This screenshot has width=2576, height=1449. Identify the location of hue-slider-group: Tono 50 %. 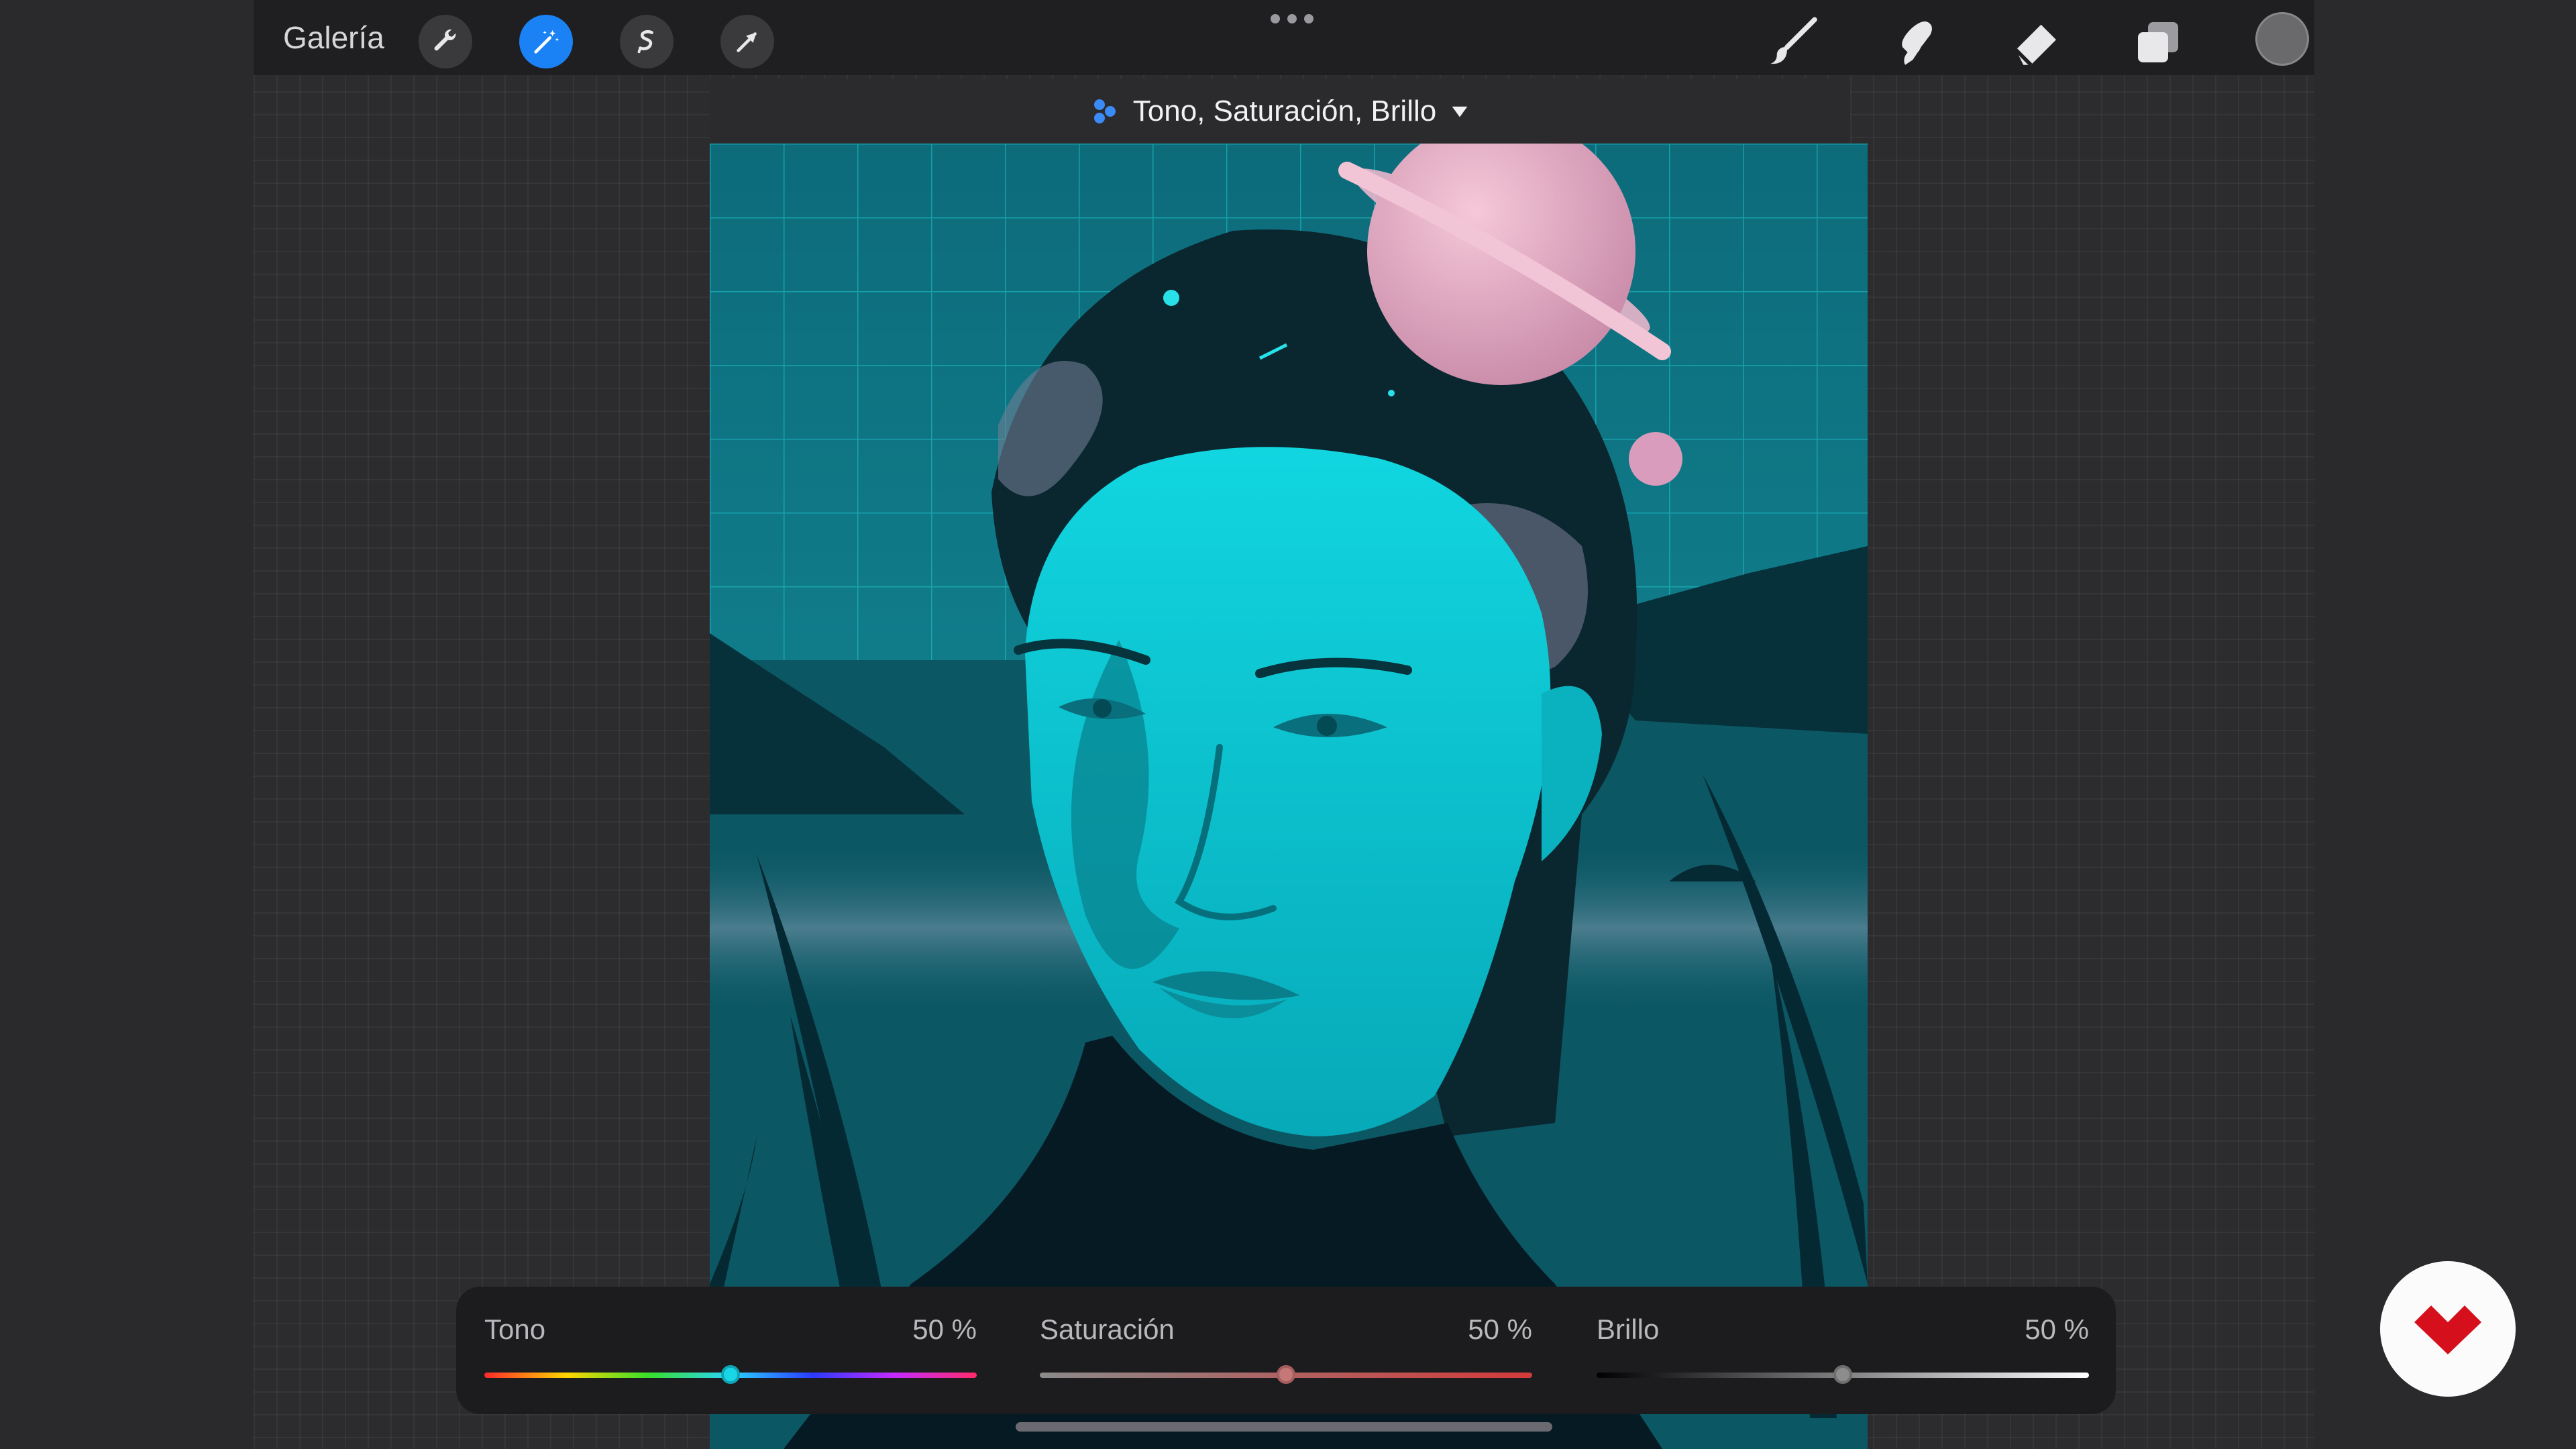
(730, 1353).